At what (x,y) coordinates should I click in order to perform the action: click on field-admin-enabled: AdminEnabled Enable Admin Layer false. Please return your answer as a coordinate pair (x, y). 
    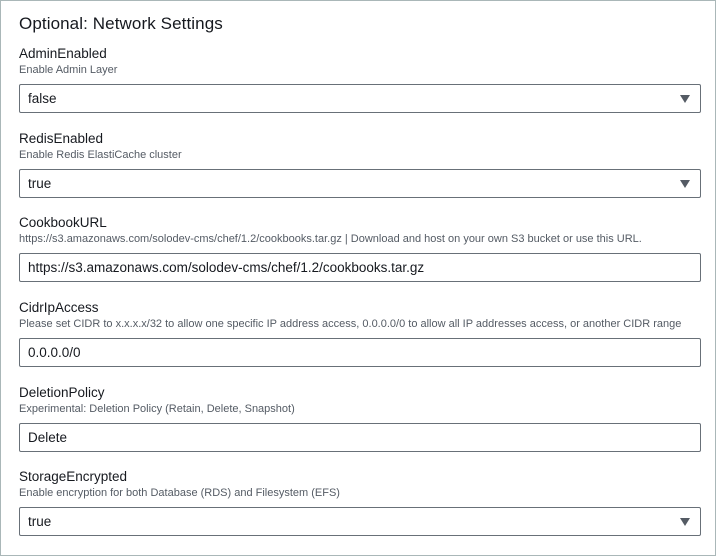
    Looking at the image, I should click on (360, 79).